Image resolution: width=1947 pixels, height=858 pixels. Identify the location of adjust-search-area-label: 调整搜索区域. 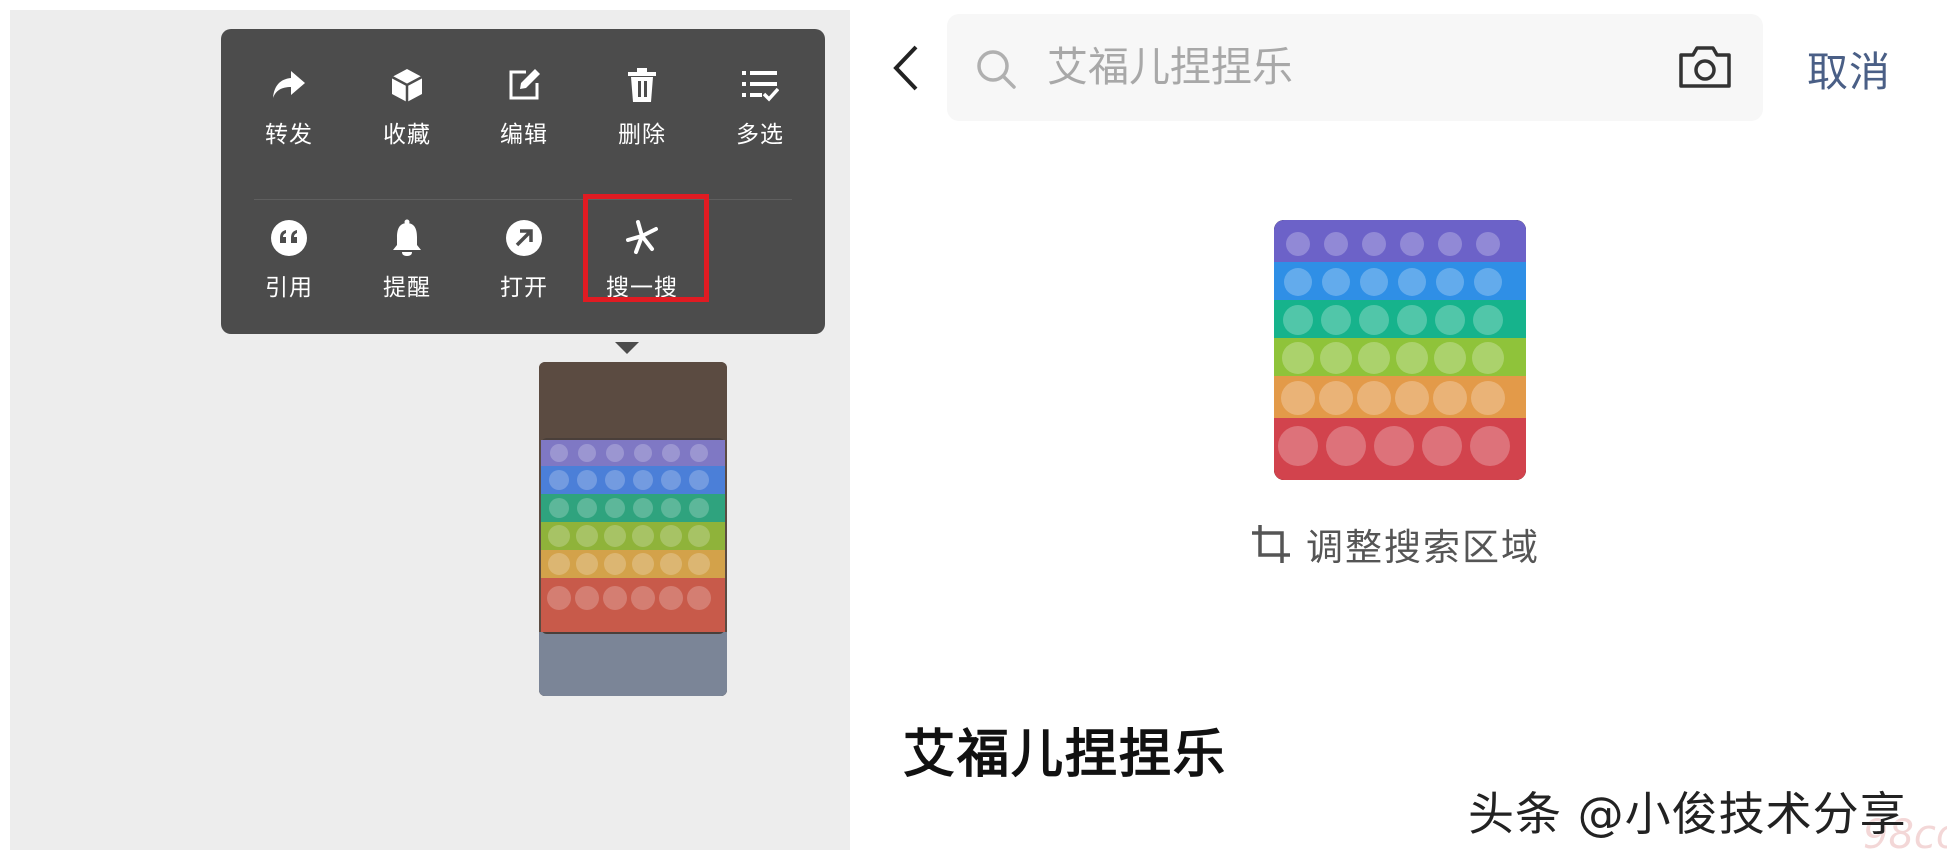
(1423, 547).